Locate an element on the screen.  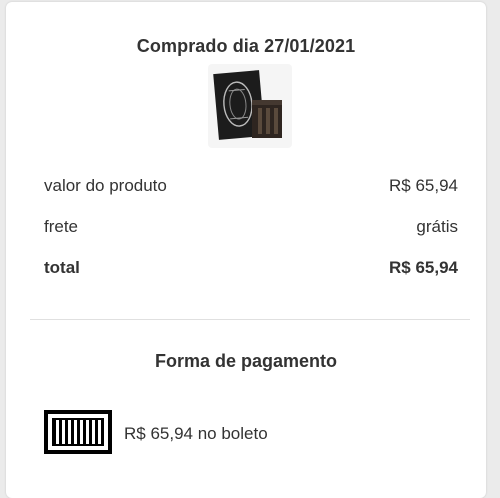
purchase-date-title: Comprado dia 27/01/2021 is located at coordinates (246, 46).